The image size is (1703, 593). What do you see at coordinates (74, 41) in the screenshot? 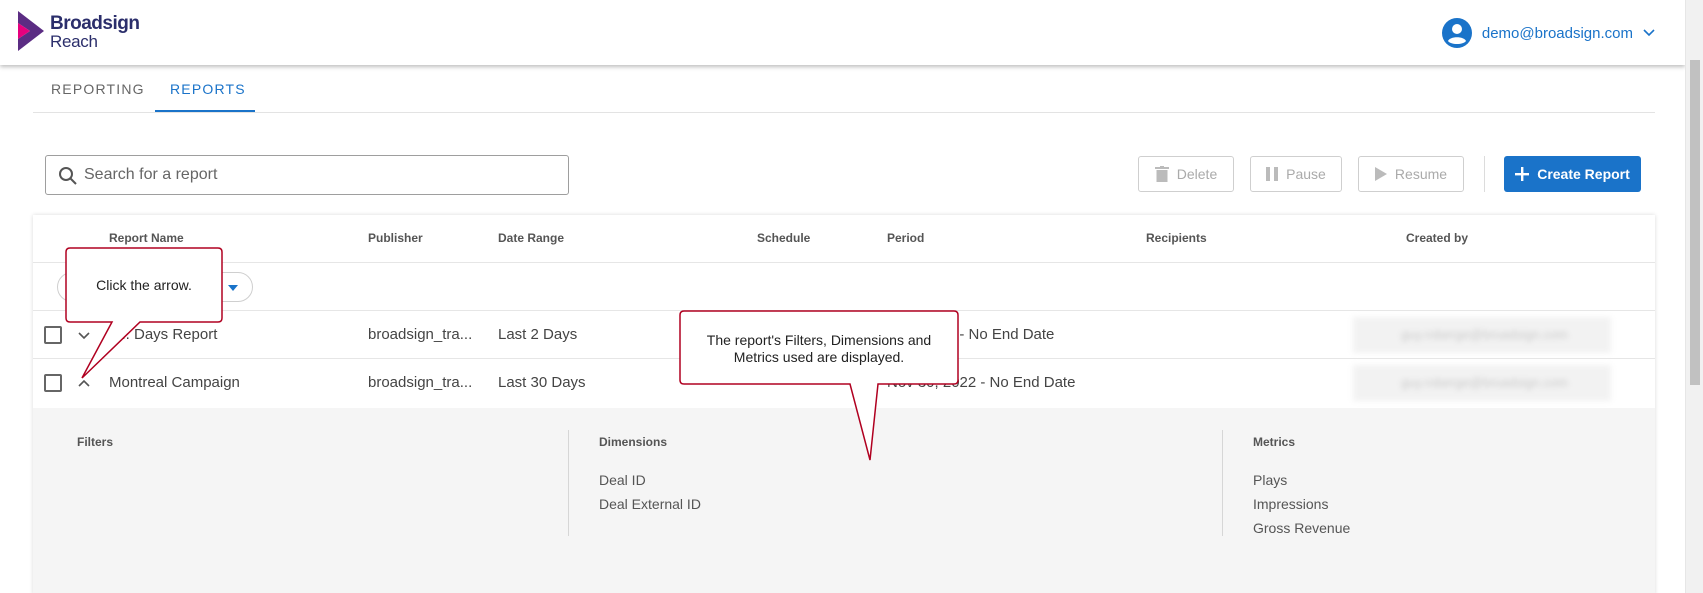
I see `logo-text-product: Reach` at bounding box center [74, 41].